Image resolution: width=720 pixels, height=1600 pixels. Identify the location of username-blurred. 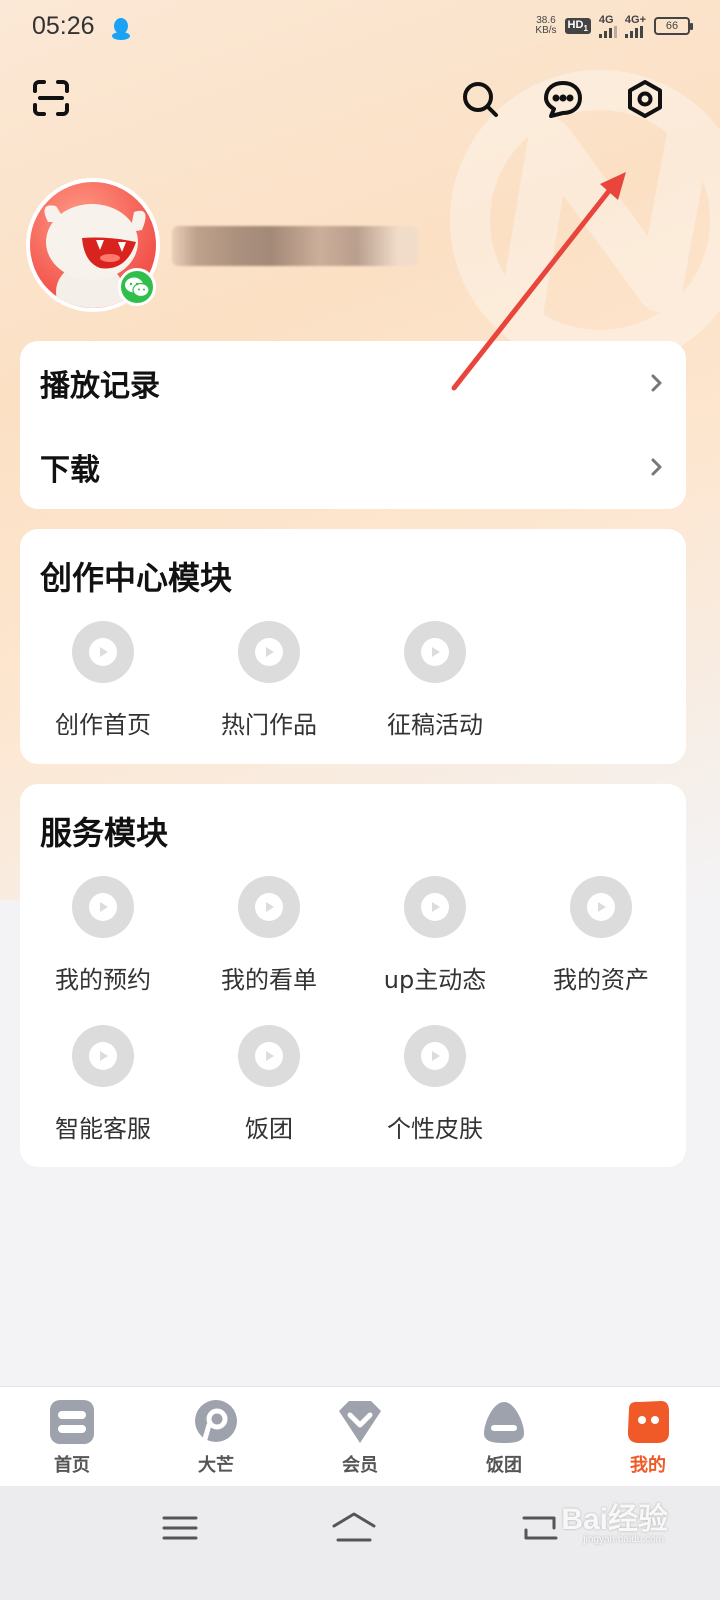
(295, 246).